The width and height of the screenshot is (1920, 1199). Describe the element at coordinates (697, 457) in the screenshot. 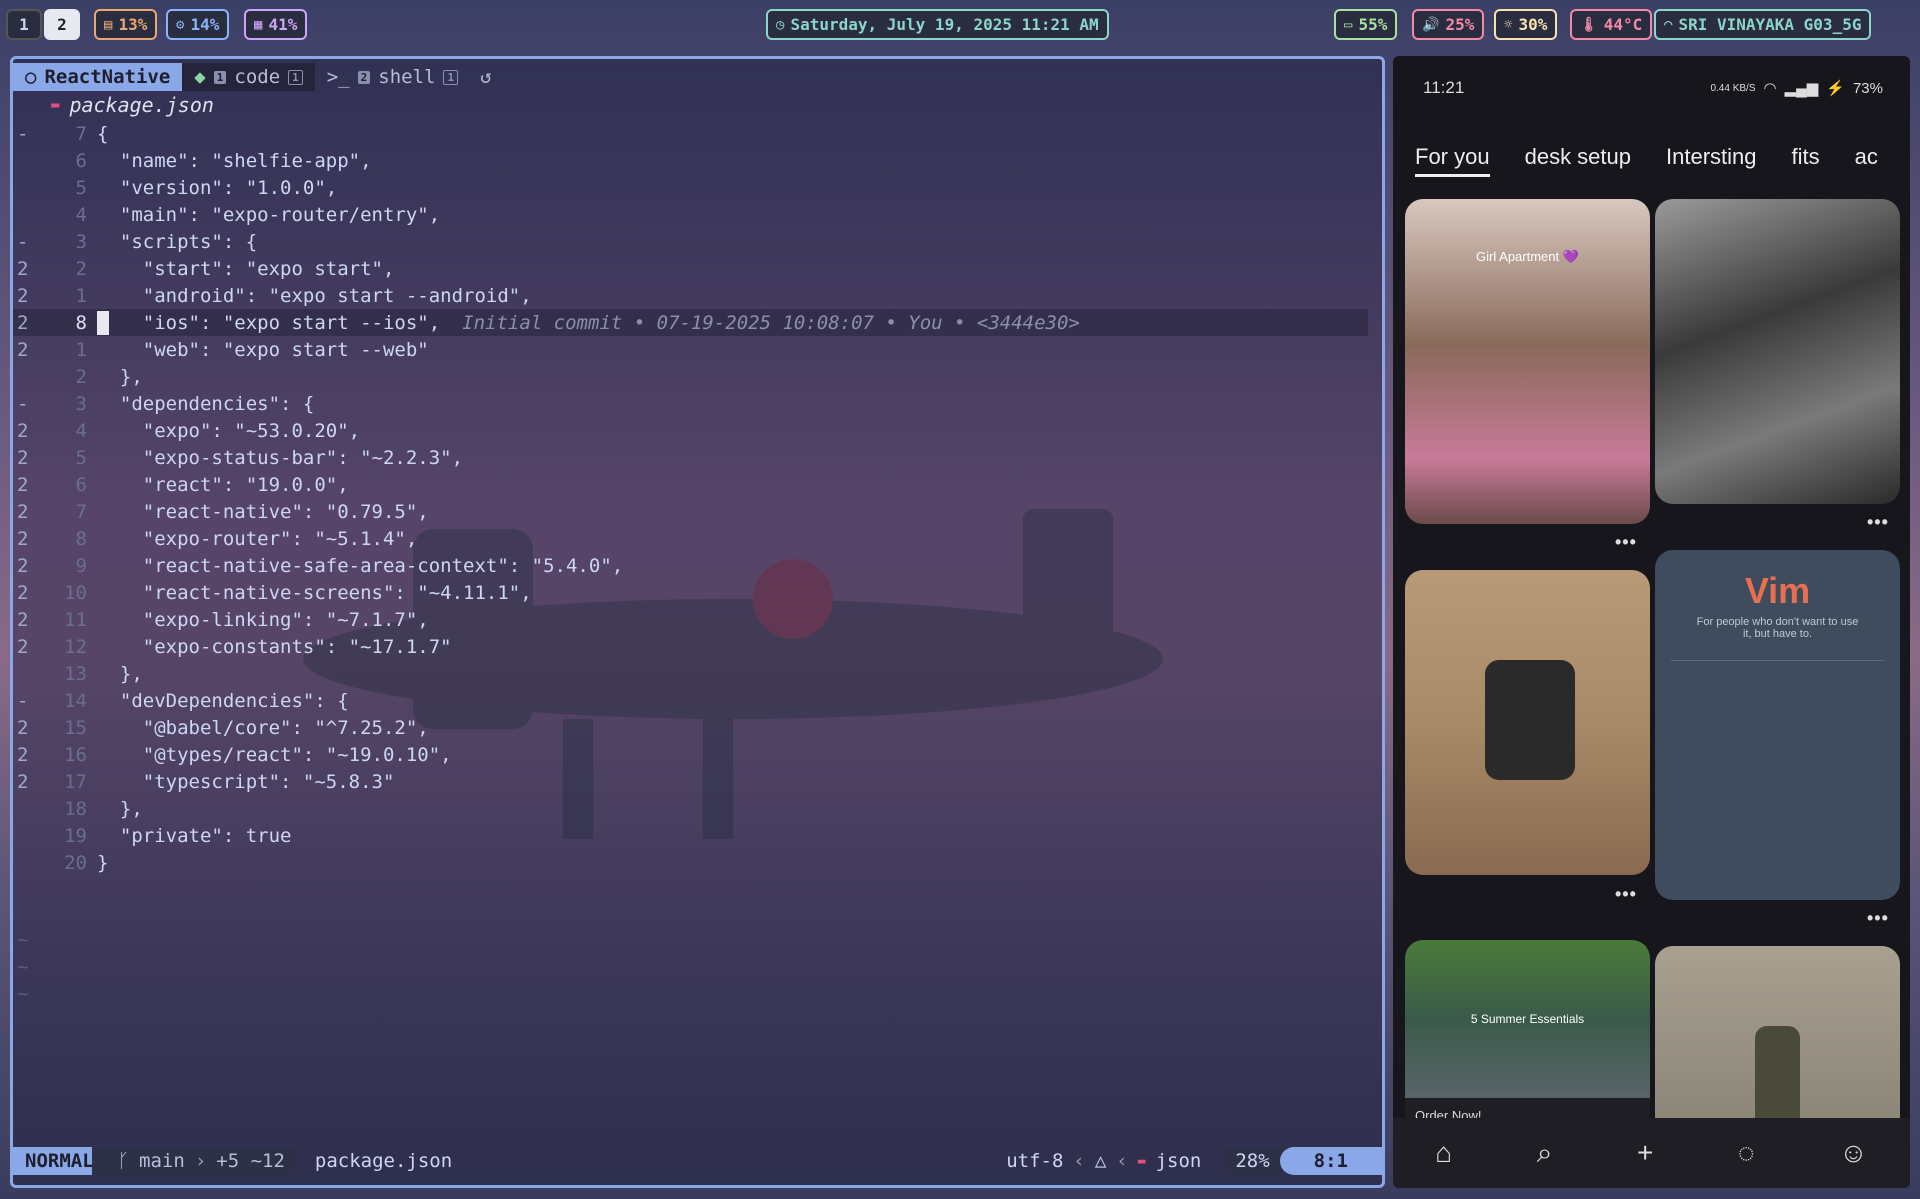

I see `code-line: 2 5 "expo-status-bar": "~2.2.3",` at that location.